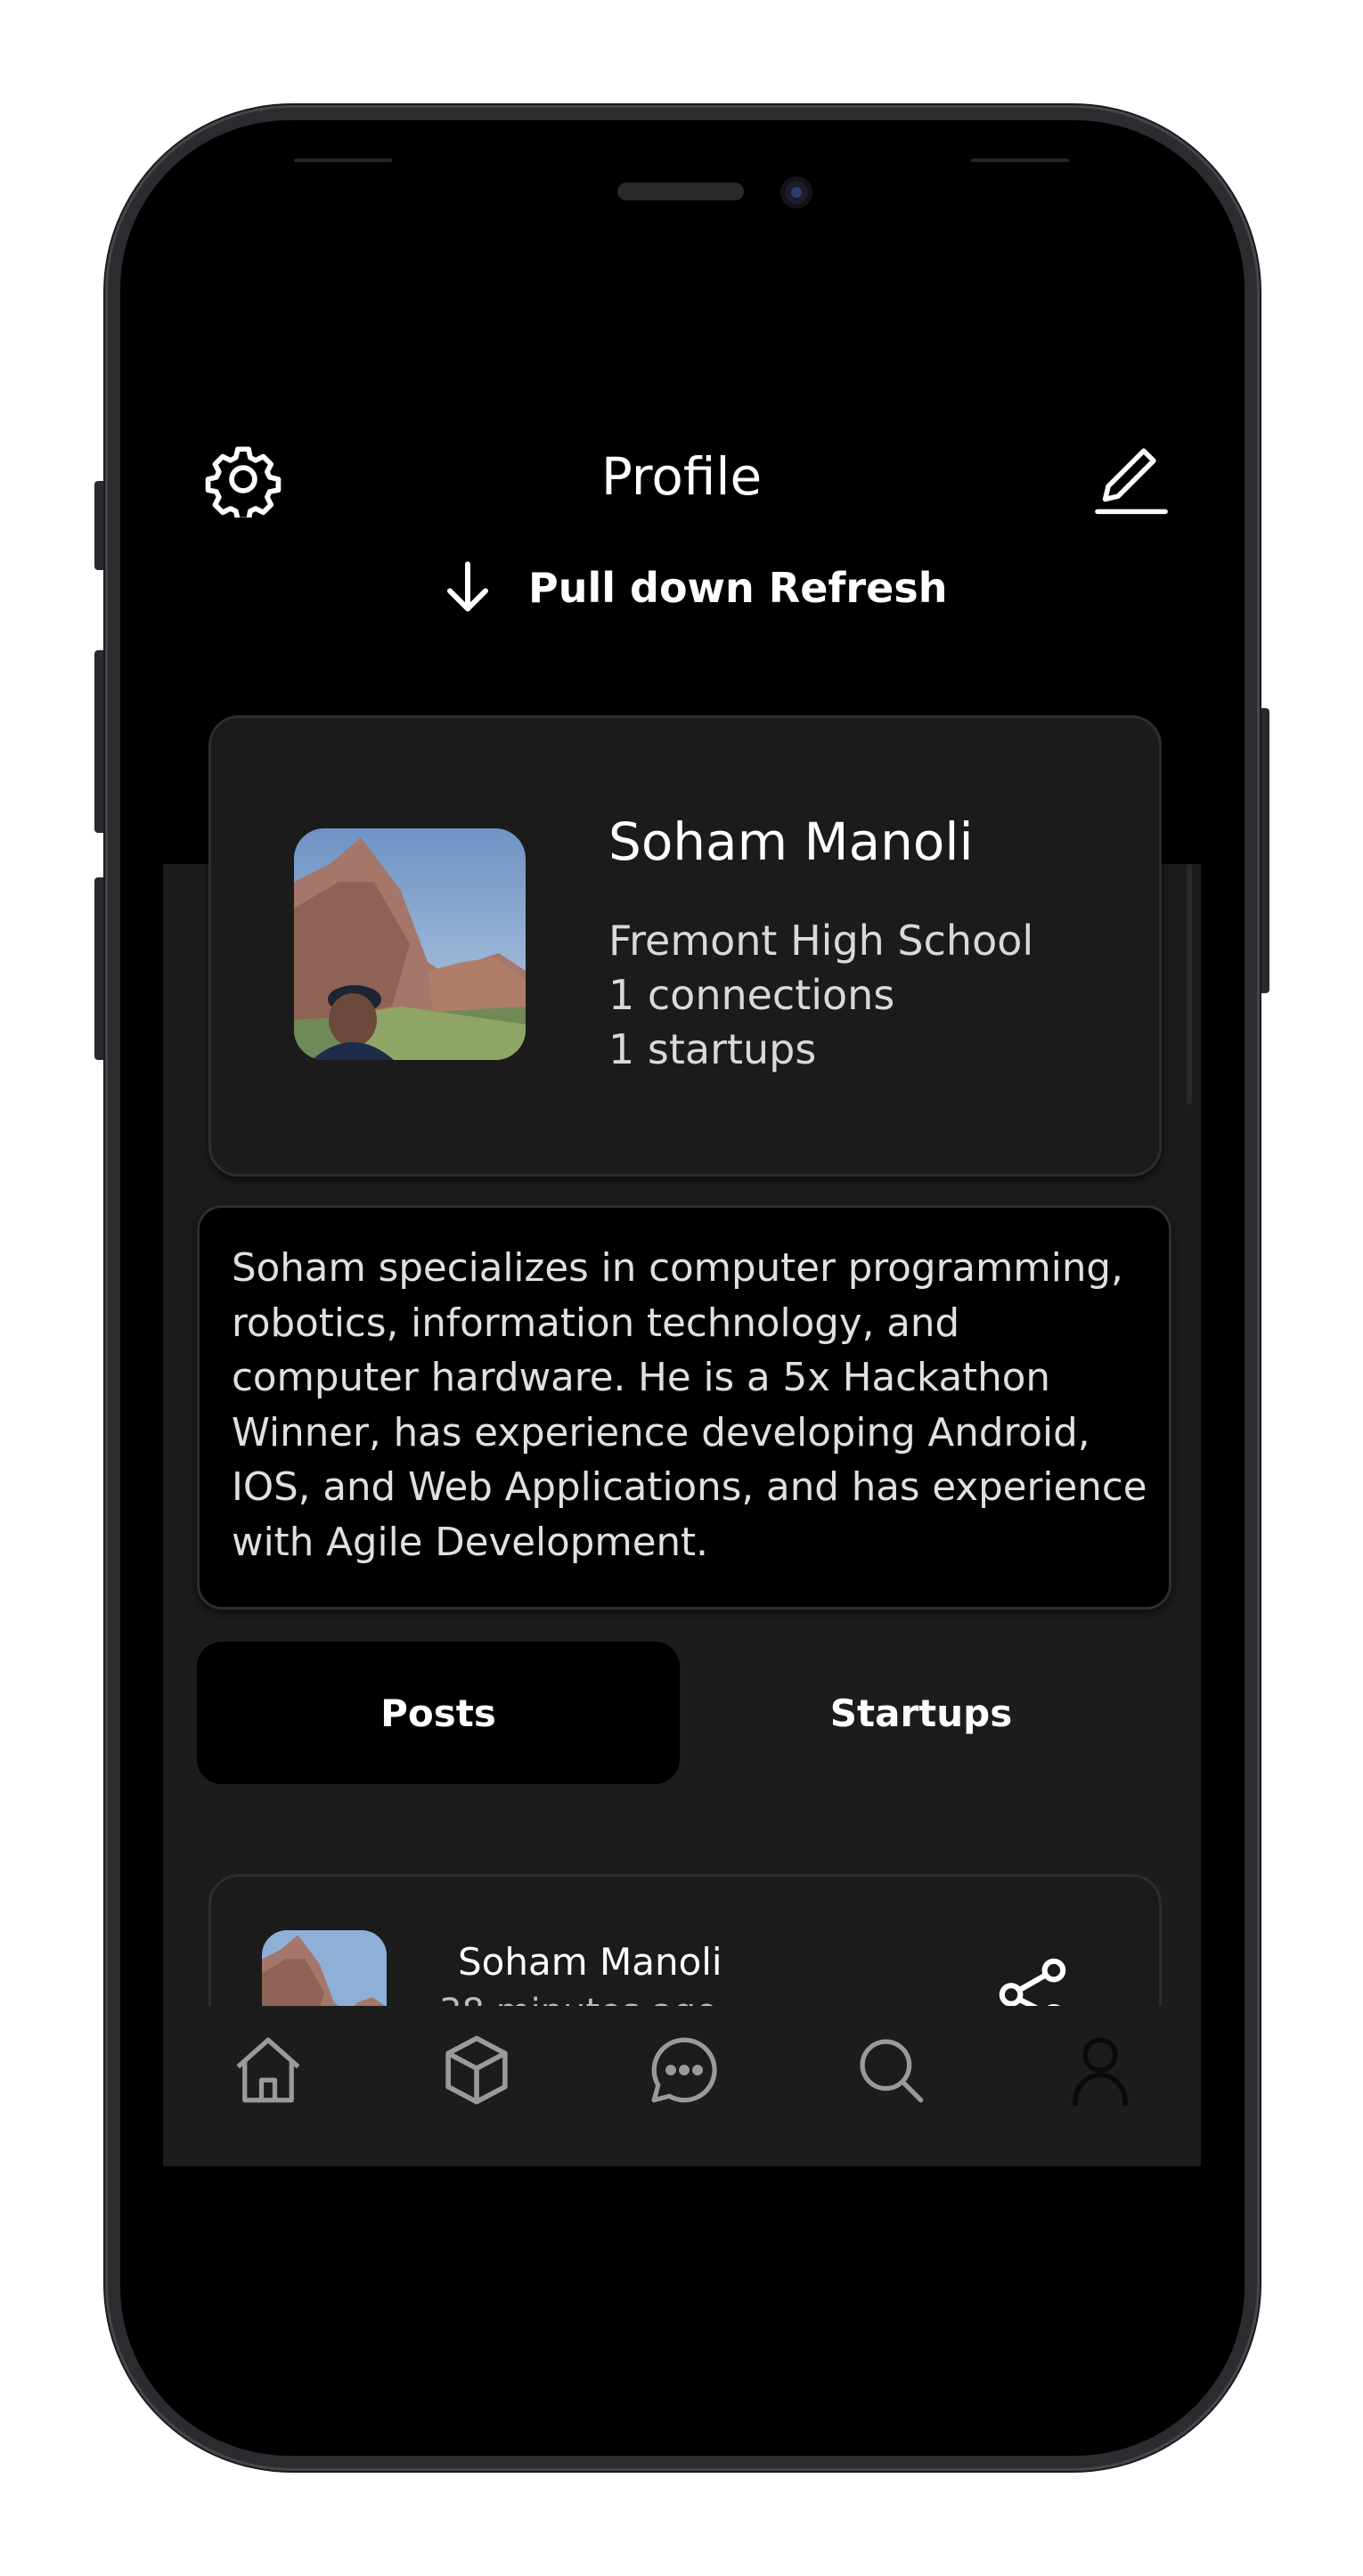 The height and width of the screenshot is (2576, 1363). What do you see at coordinates (738, 588) in the screenshot?
I see `refresh-label: Pull down Refresh` at bounding box center [738, 588].